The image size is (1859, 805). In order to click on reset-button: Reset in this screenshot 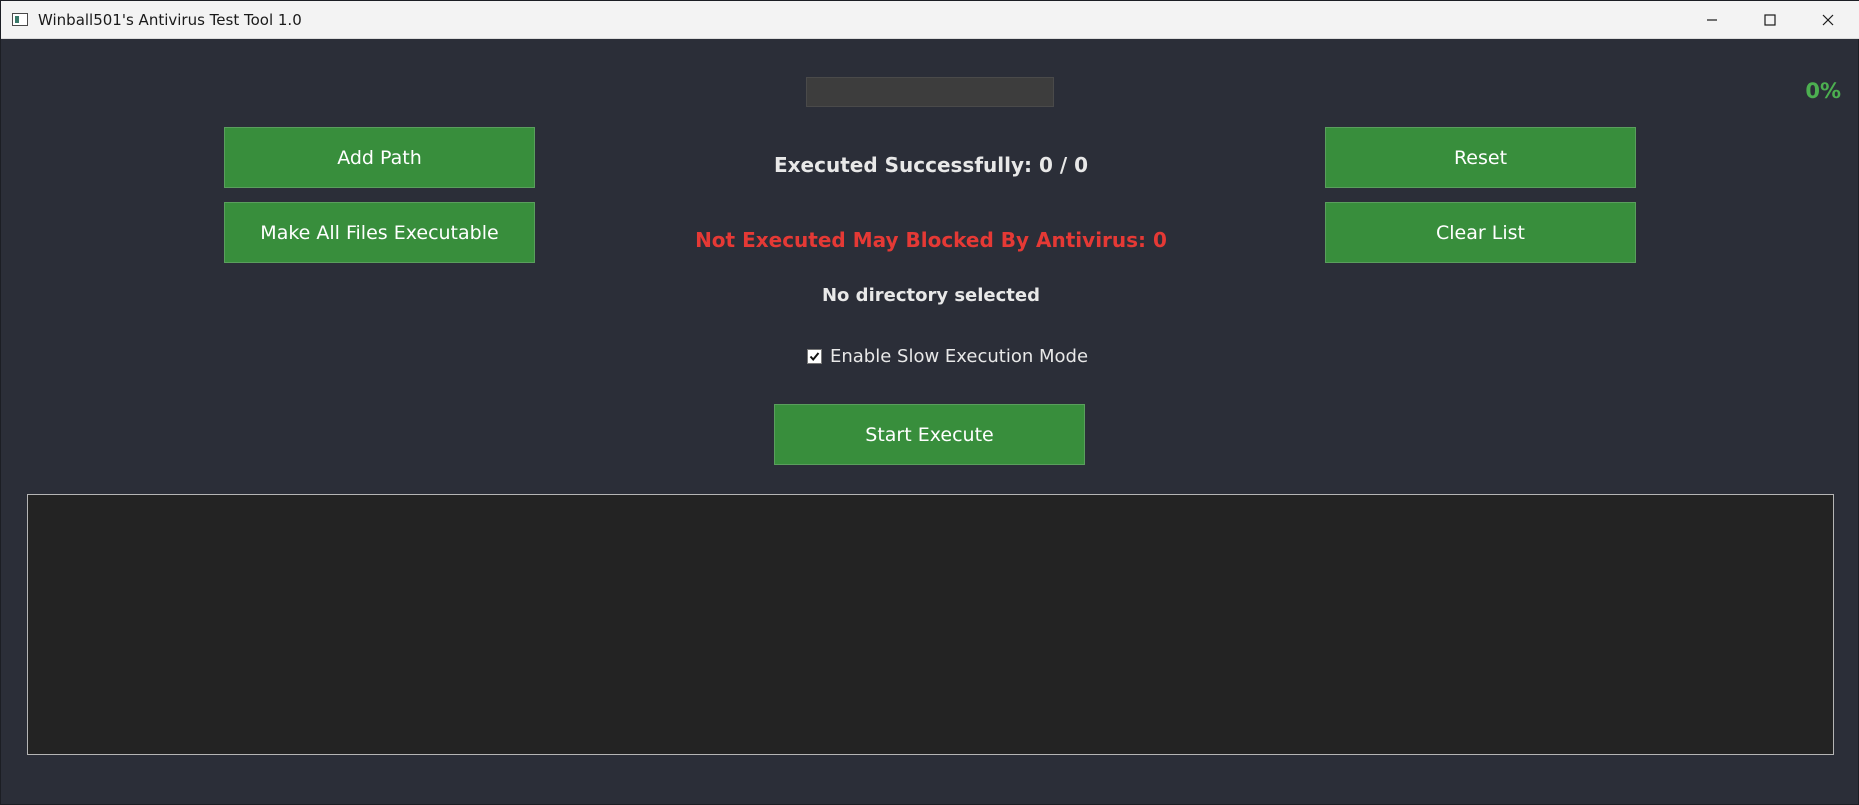, I will do `click(1480, 157)`.